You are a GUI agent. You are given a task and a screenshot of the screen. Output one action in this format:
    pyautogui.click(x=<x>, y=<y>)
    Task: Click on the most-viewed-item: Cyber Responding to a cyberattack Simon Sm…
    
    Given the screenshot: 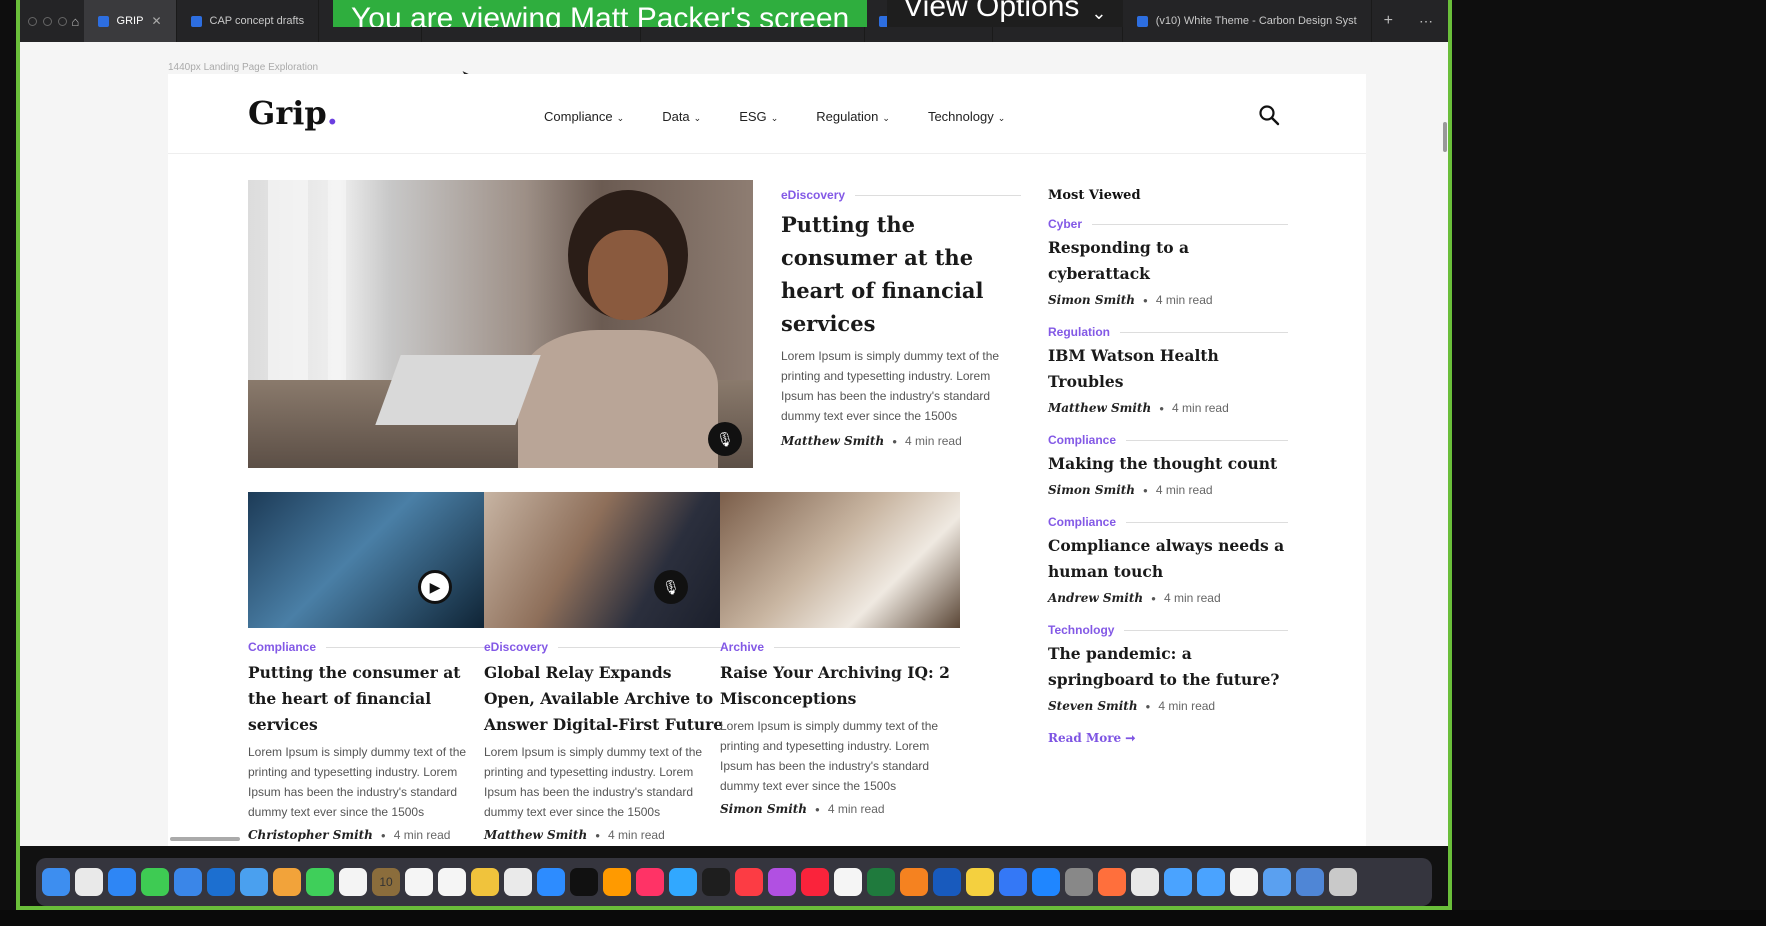 What is the action you would take?
    pyautogui.click(x=1168, y=262)
    